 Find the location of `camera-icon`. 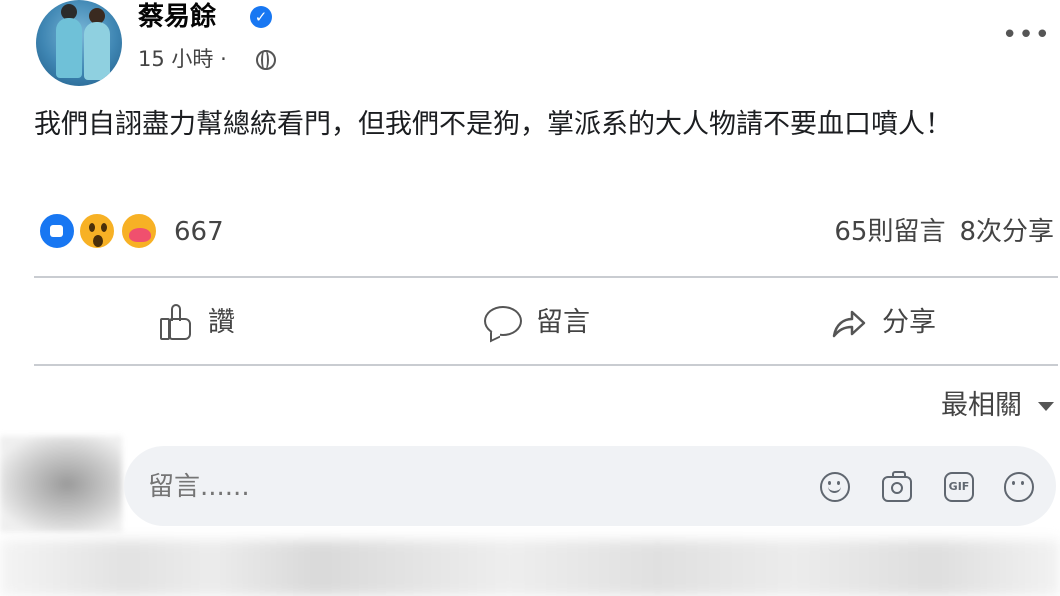

camera-icon is located at coordinates (897, 486).